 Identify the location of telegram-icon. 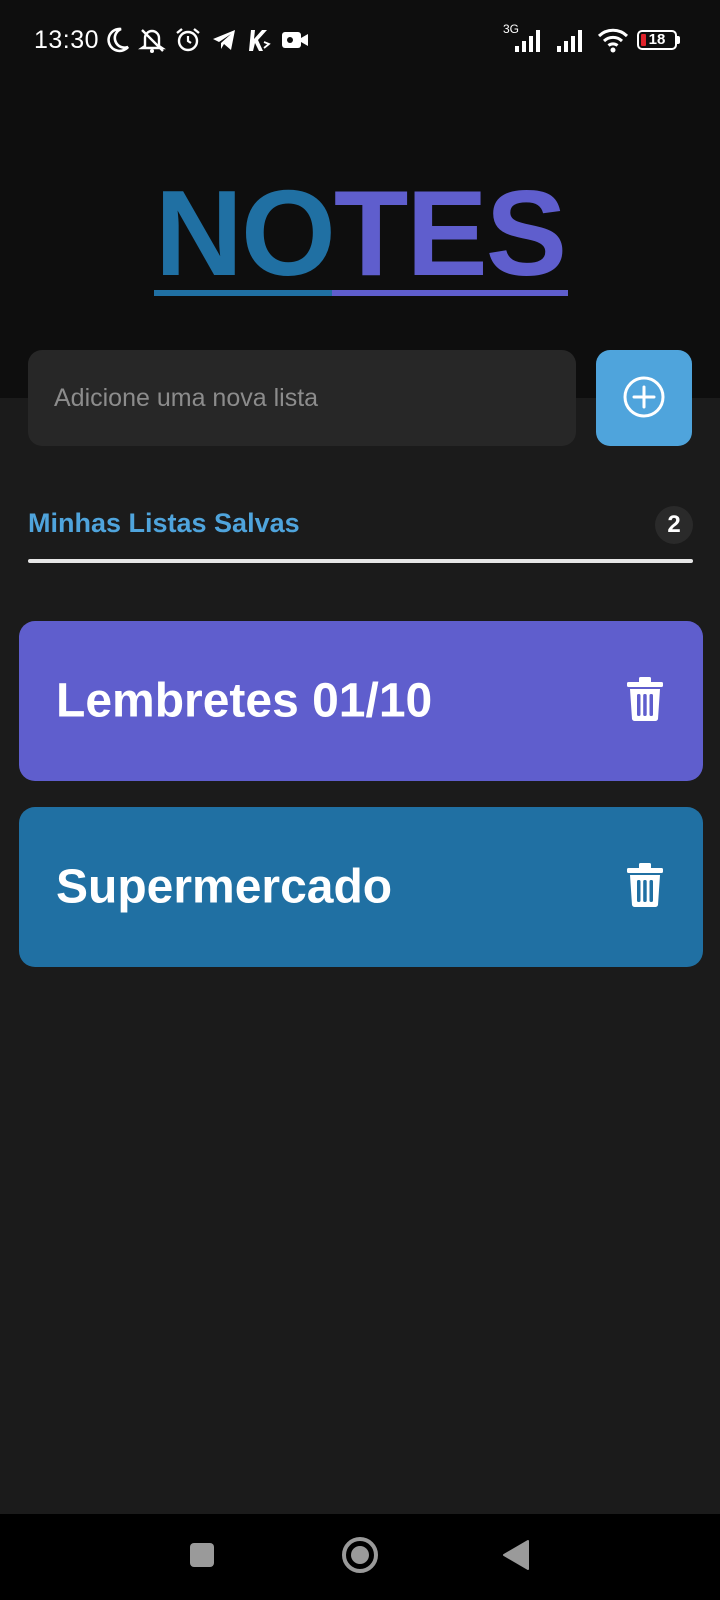
(224, 40).